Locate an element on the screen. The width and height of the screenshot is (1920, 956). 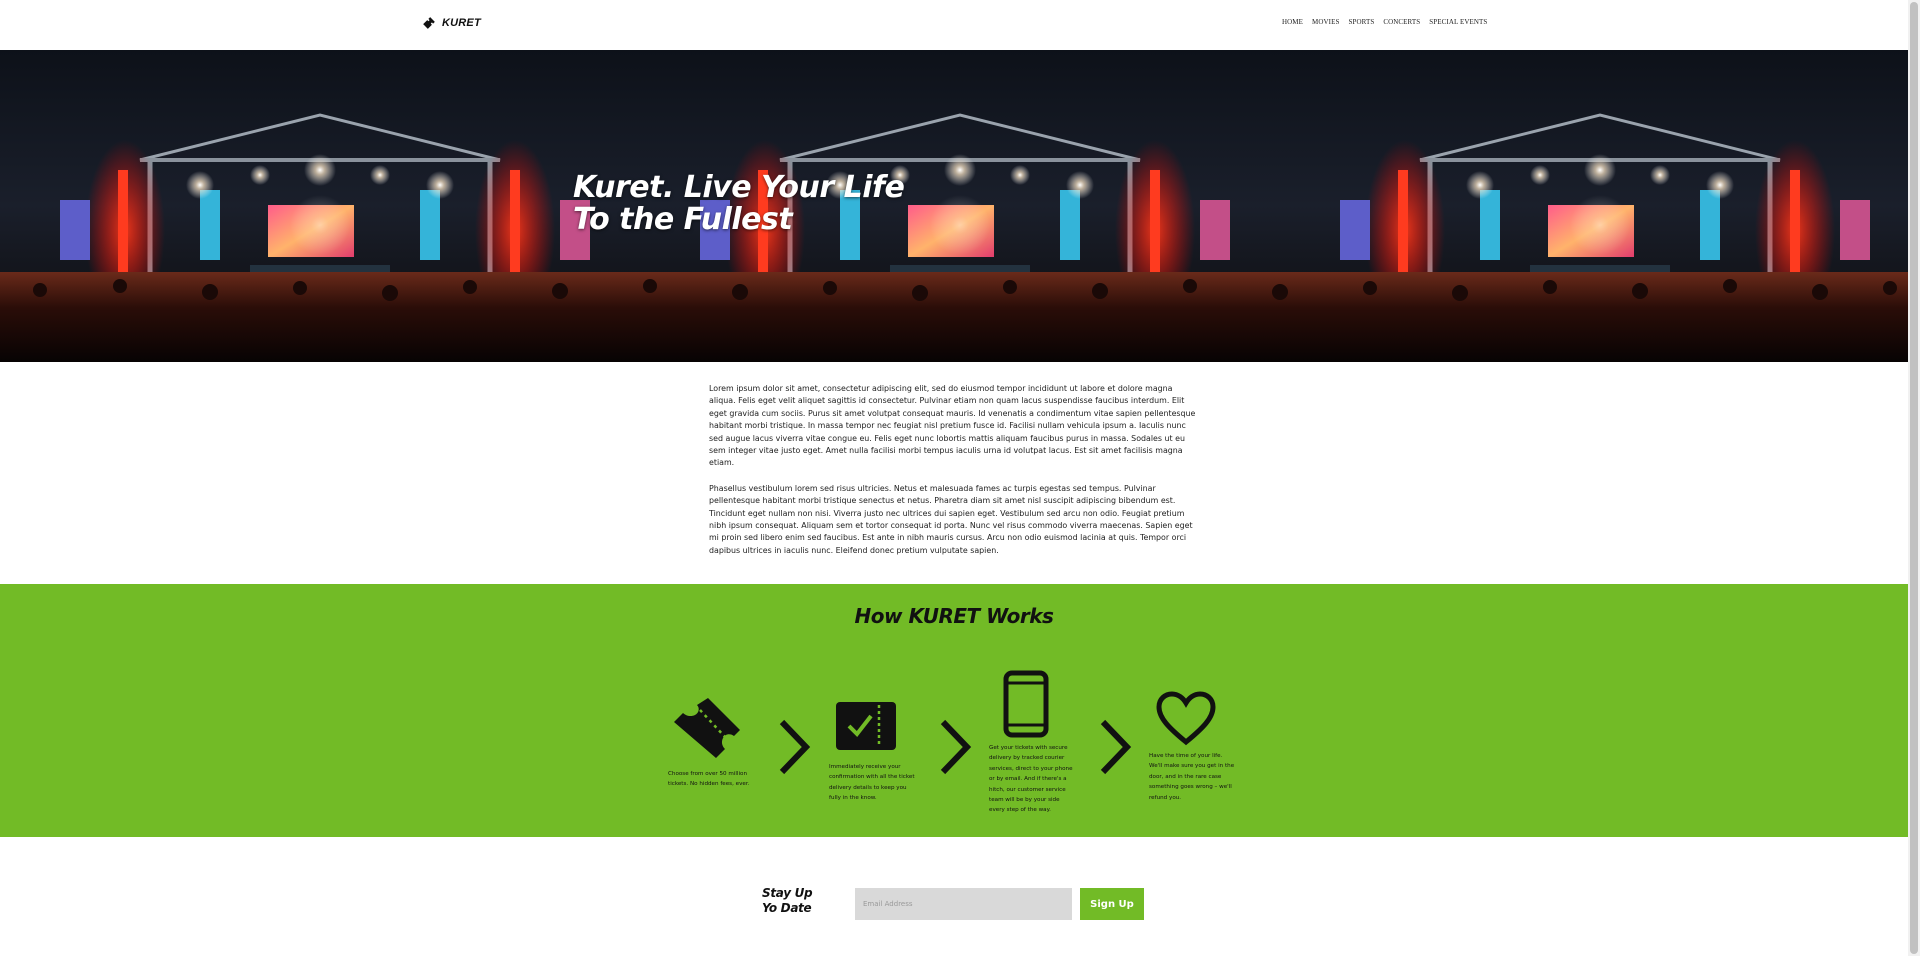
ticket-icon is located at coordinates (707, 728).